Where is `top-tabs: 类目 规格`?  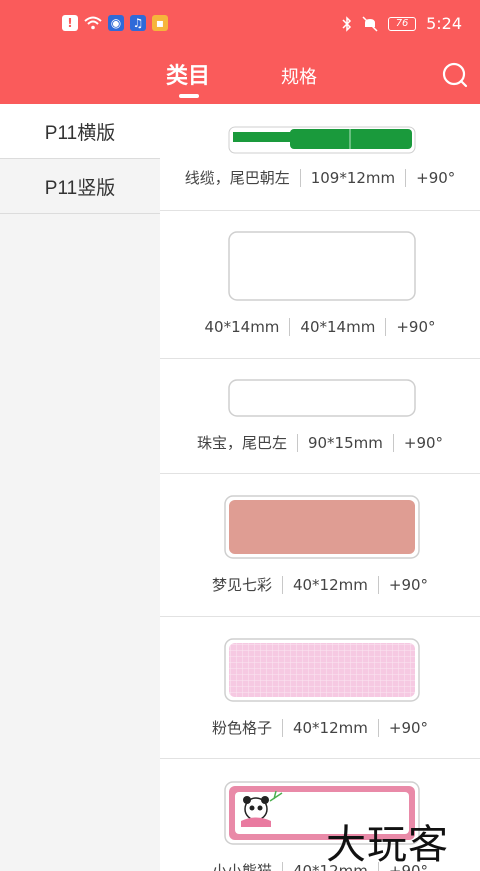 top-tabs: 类目 规格 is located at coordinates (240, 78).